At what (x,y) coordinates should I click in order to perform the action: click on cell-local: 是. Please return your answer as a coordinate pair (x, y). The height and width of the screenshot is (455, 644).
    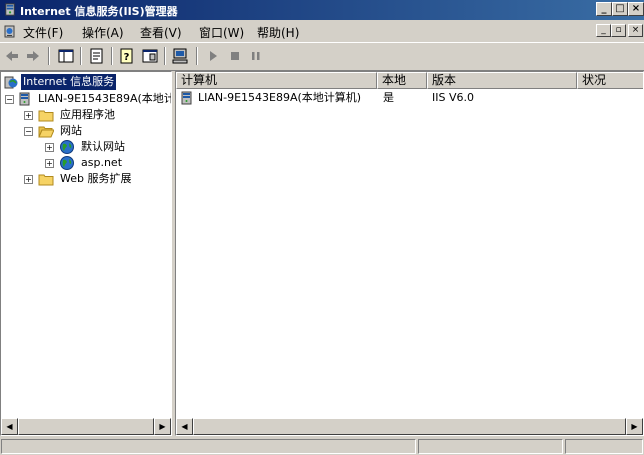
    Looking at the image, I should click on (388, 97).